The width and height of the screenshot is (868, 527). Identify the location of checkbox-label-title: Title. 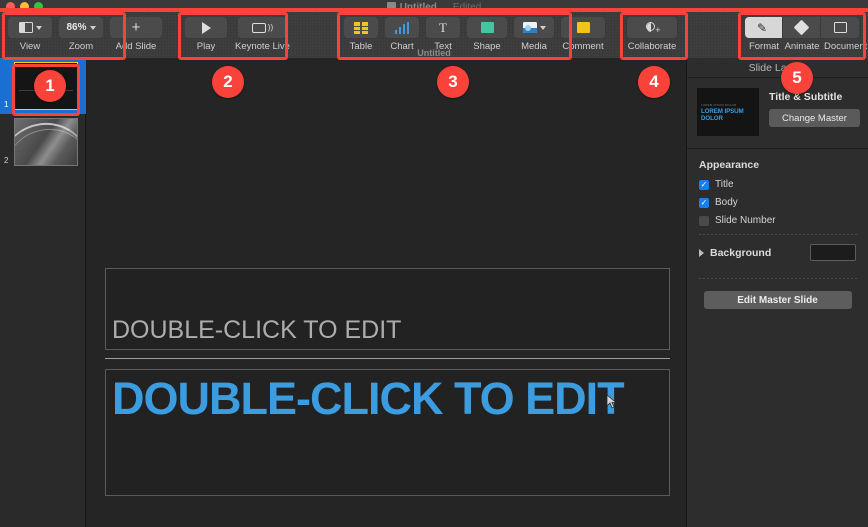
(724, 184).